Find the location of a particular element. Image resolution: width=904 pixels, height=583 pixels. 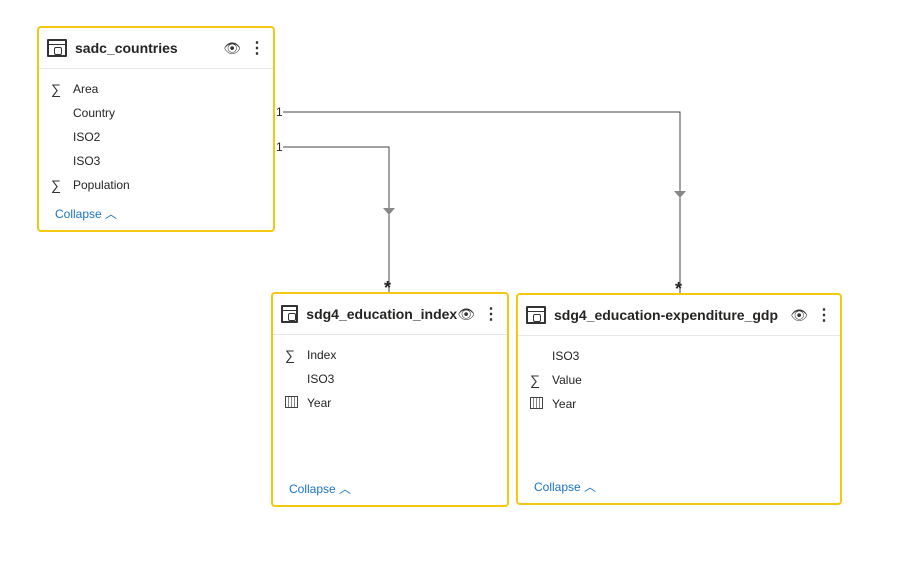

field-row: Country is located at coordinates (156, 113).